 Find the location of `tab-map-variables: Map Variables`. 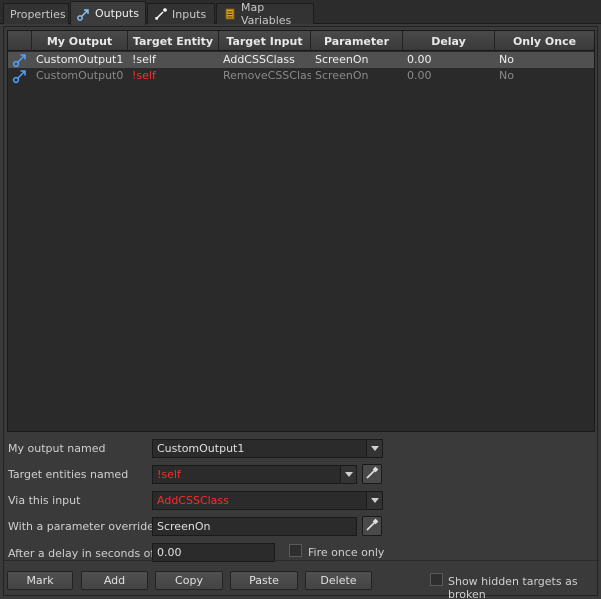

tab-map-variables: Map Variables is located at coordinates (265, 14).